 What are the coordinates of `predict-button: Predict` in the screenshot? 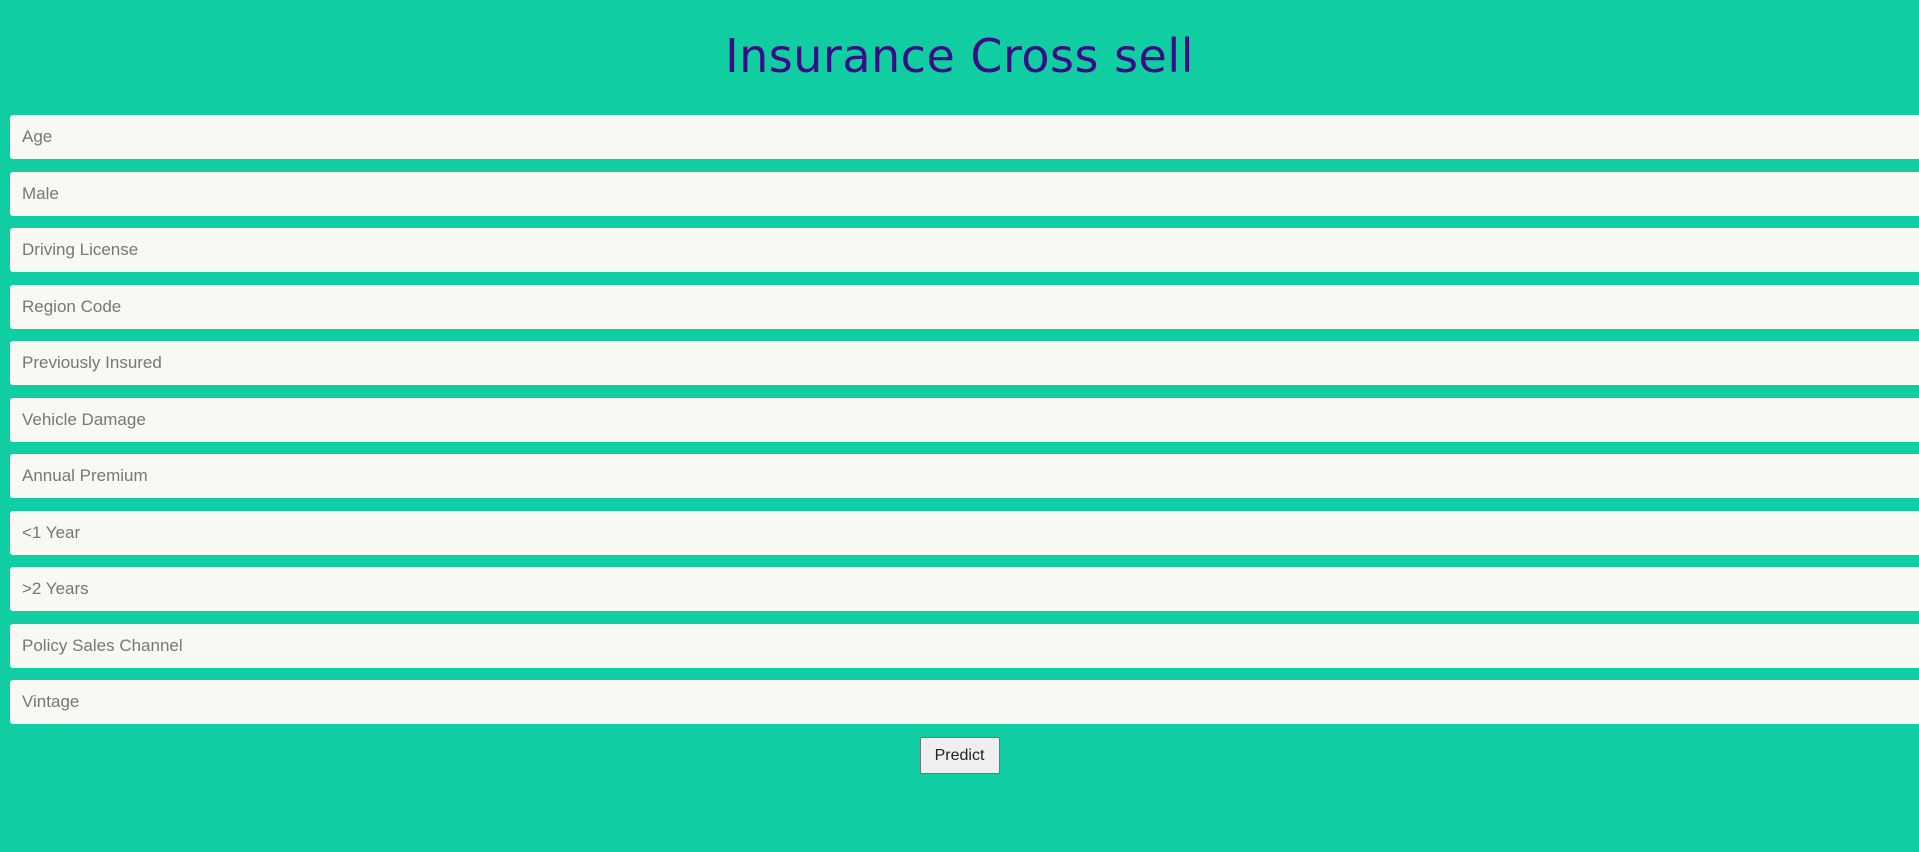 It's located at (959, 755).